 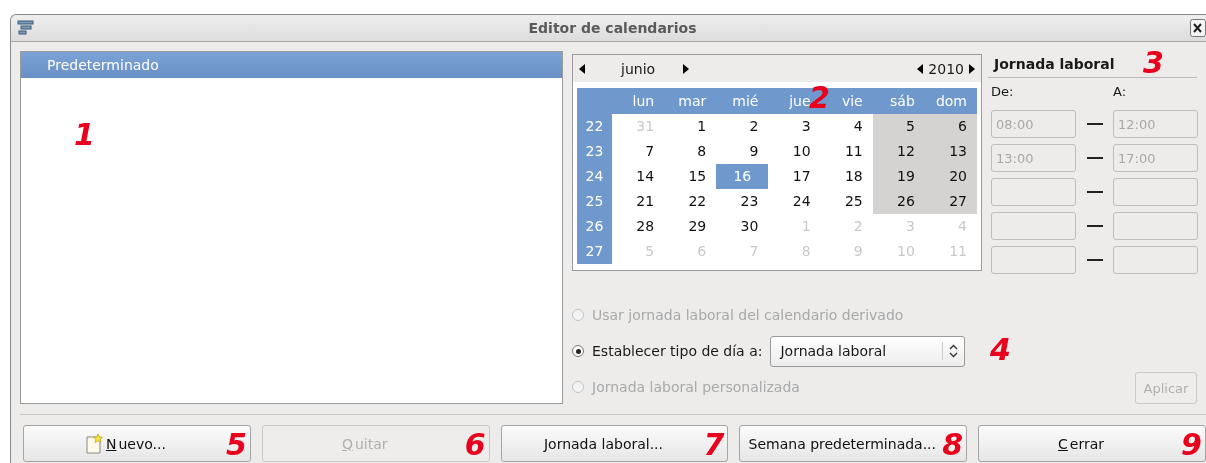 What do you see at coordinates (594, 126) in the screenshot?
I see `week-number: 22` at bounding box center [594, 126].